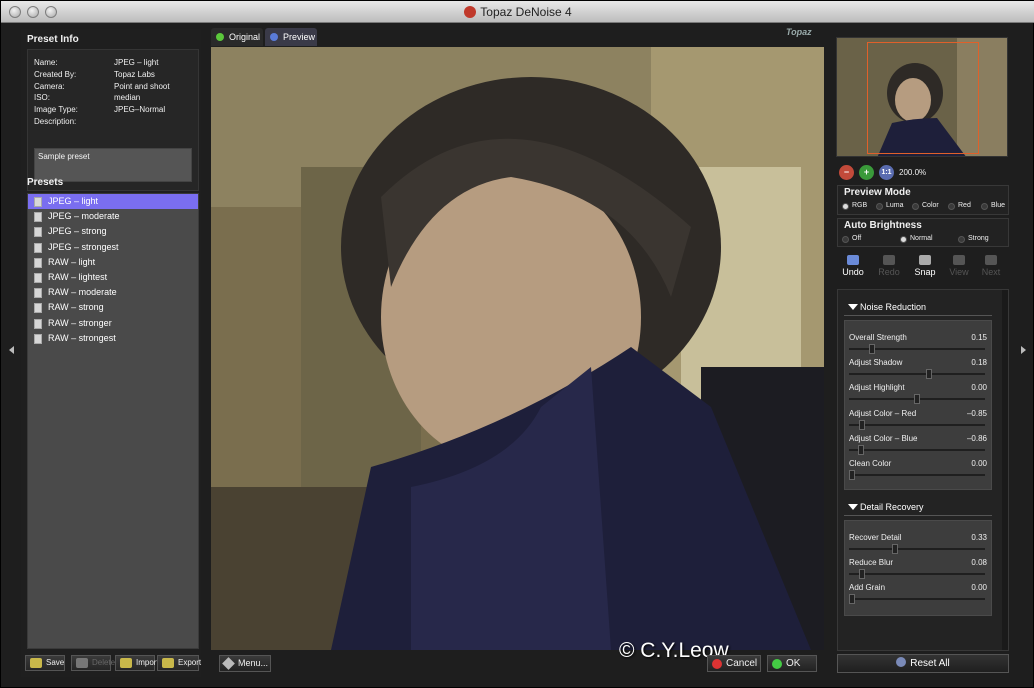 The image size is (1034, 688). What do you see at coordinates (886, 172) in the screenshot?
I see `actual-size-icon: 1:1` at bounding box center [886, 172].